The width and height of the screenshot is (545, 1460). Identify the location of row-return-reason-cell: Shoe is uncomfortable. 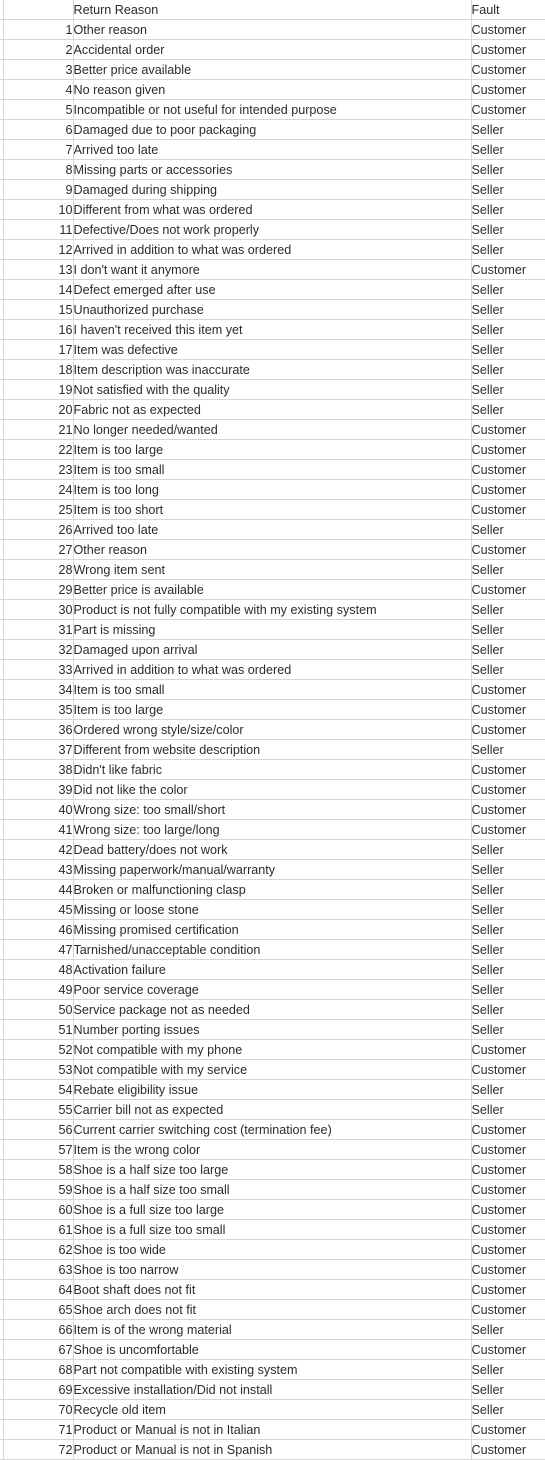
(272, 1349).